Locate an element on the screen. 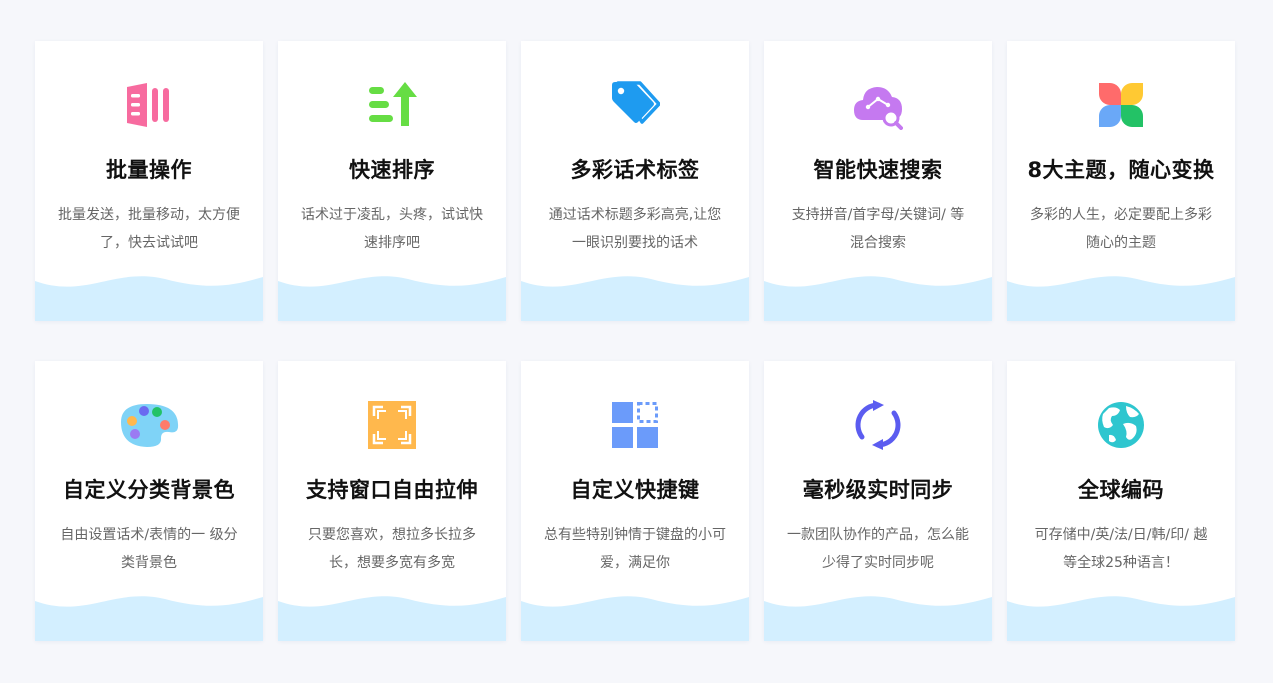 This screenshot has width=1273, height=683. feature-description: 支持拼音/首字母/关键词/ 等混合搜索 is located at coordinates (878, 229).